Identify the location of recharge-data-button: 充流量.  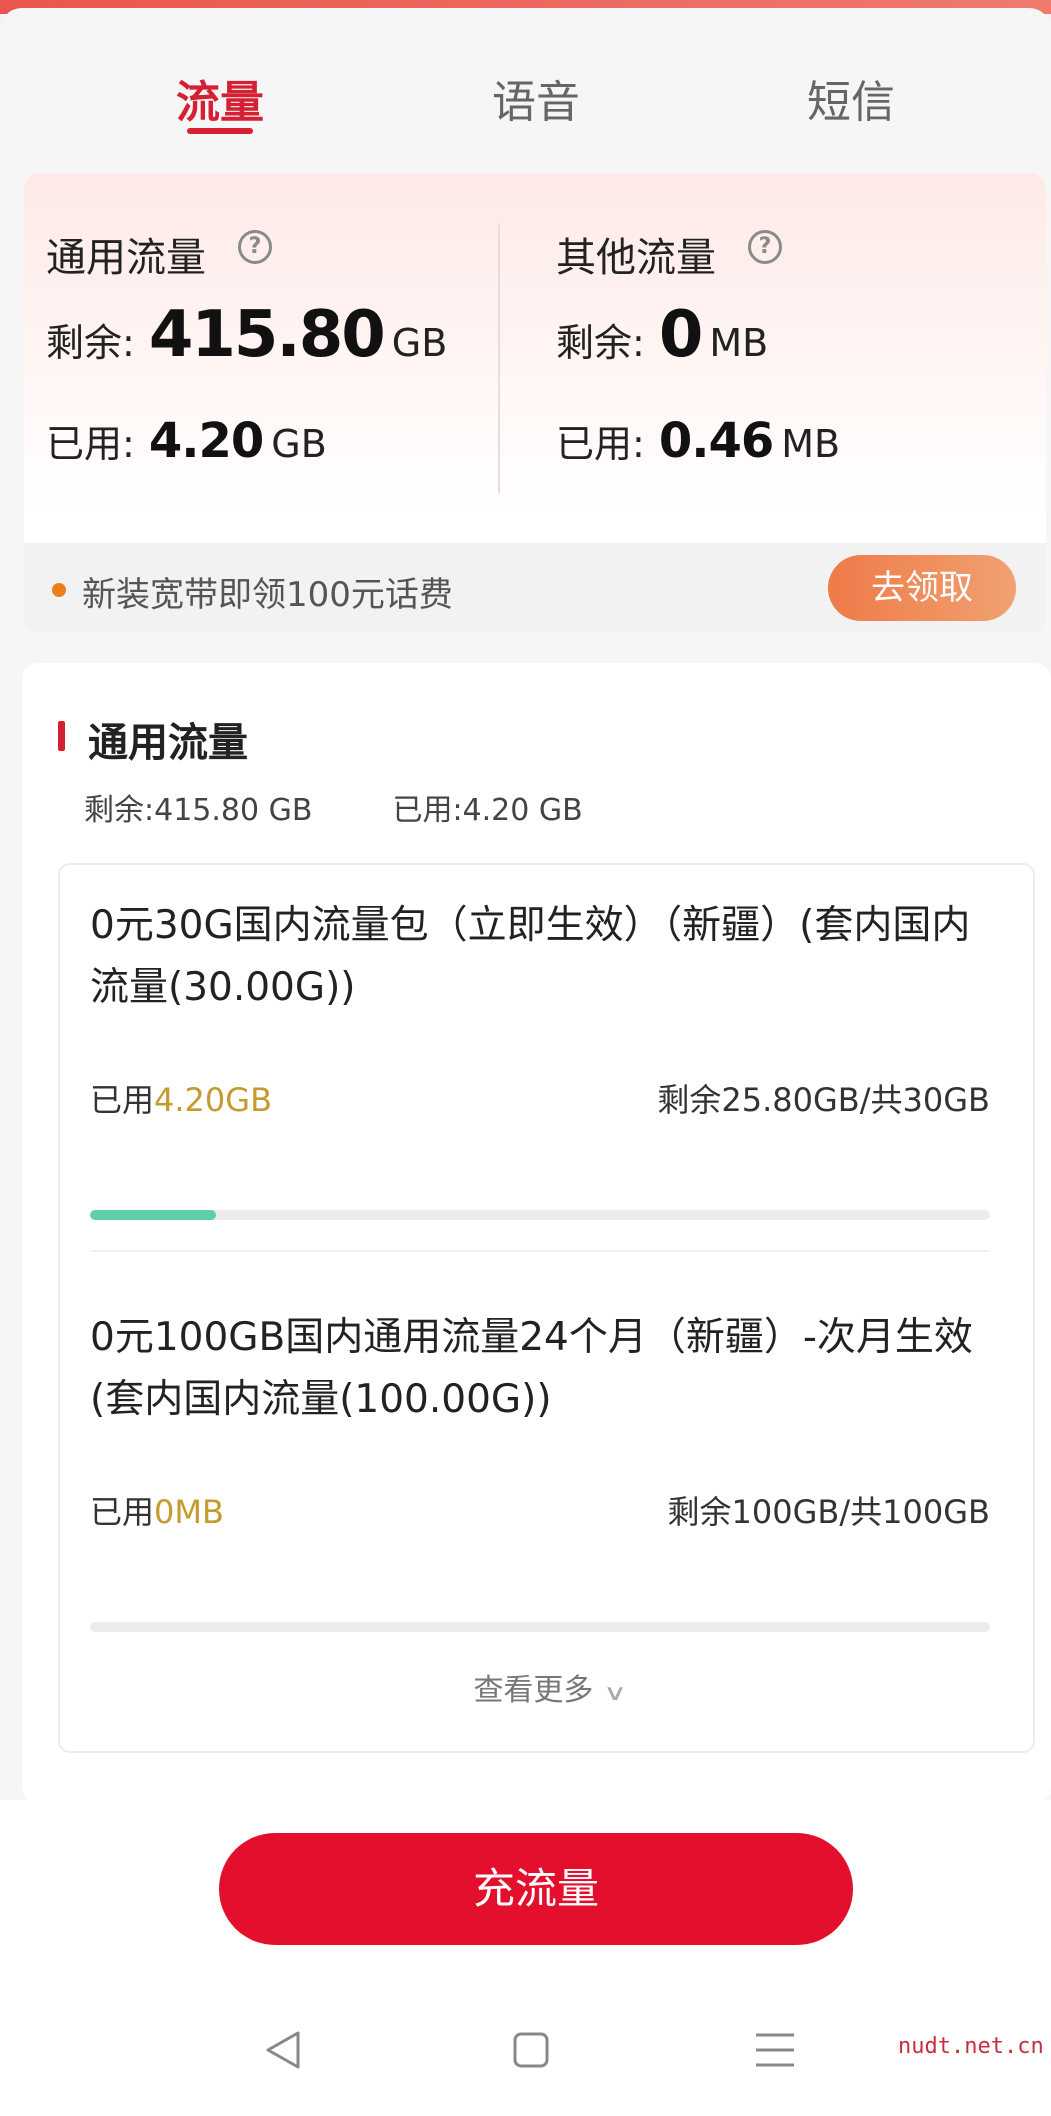
(536, 1889).